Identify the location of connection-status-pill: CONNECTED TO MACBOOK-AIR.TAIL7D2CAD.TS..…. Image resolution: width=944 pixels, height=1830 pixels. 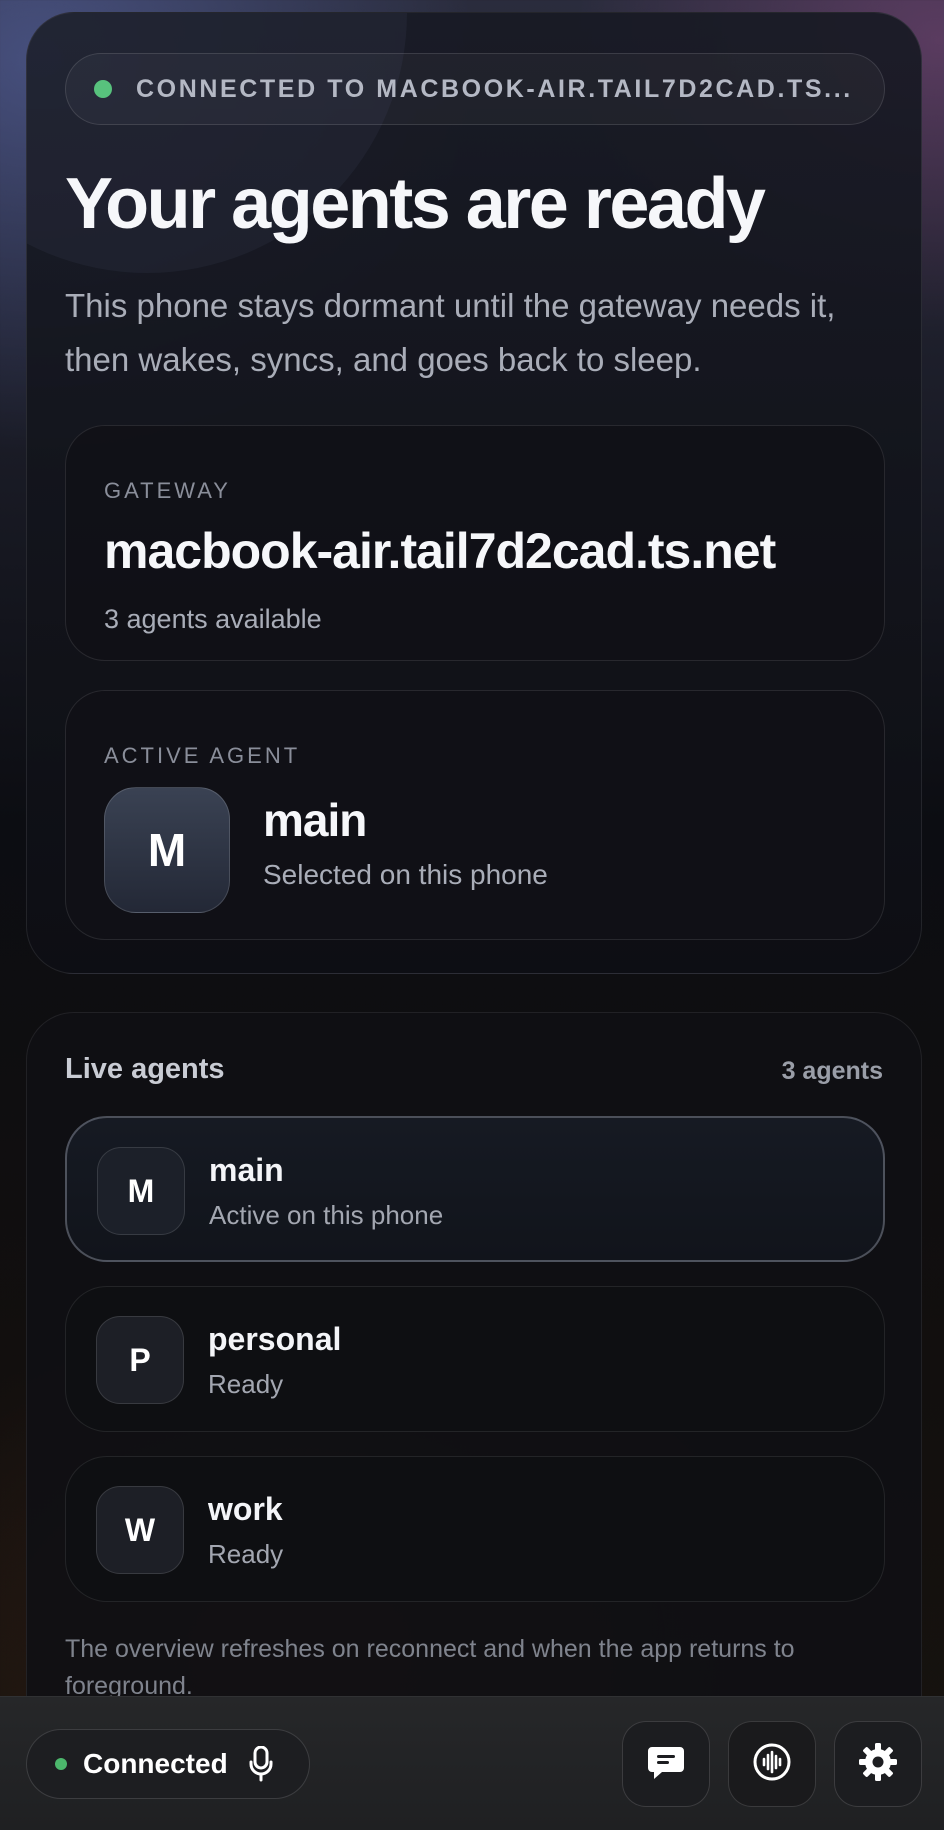
(475, 89).